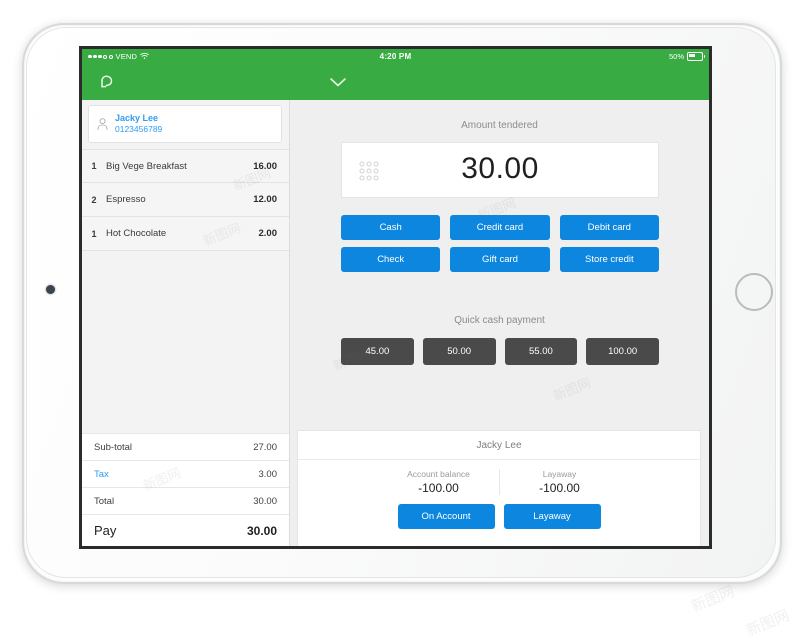  I want to click on item-name: Big Vege Breakfast, so click(146, 166).